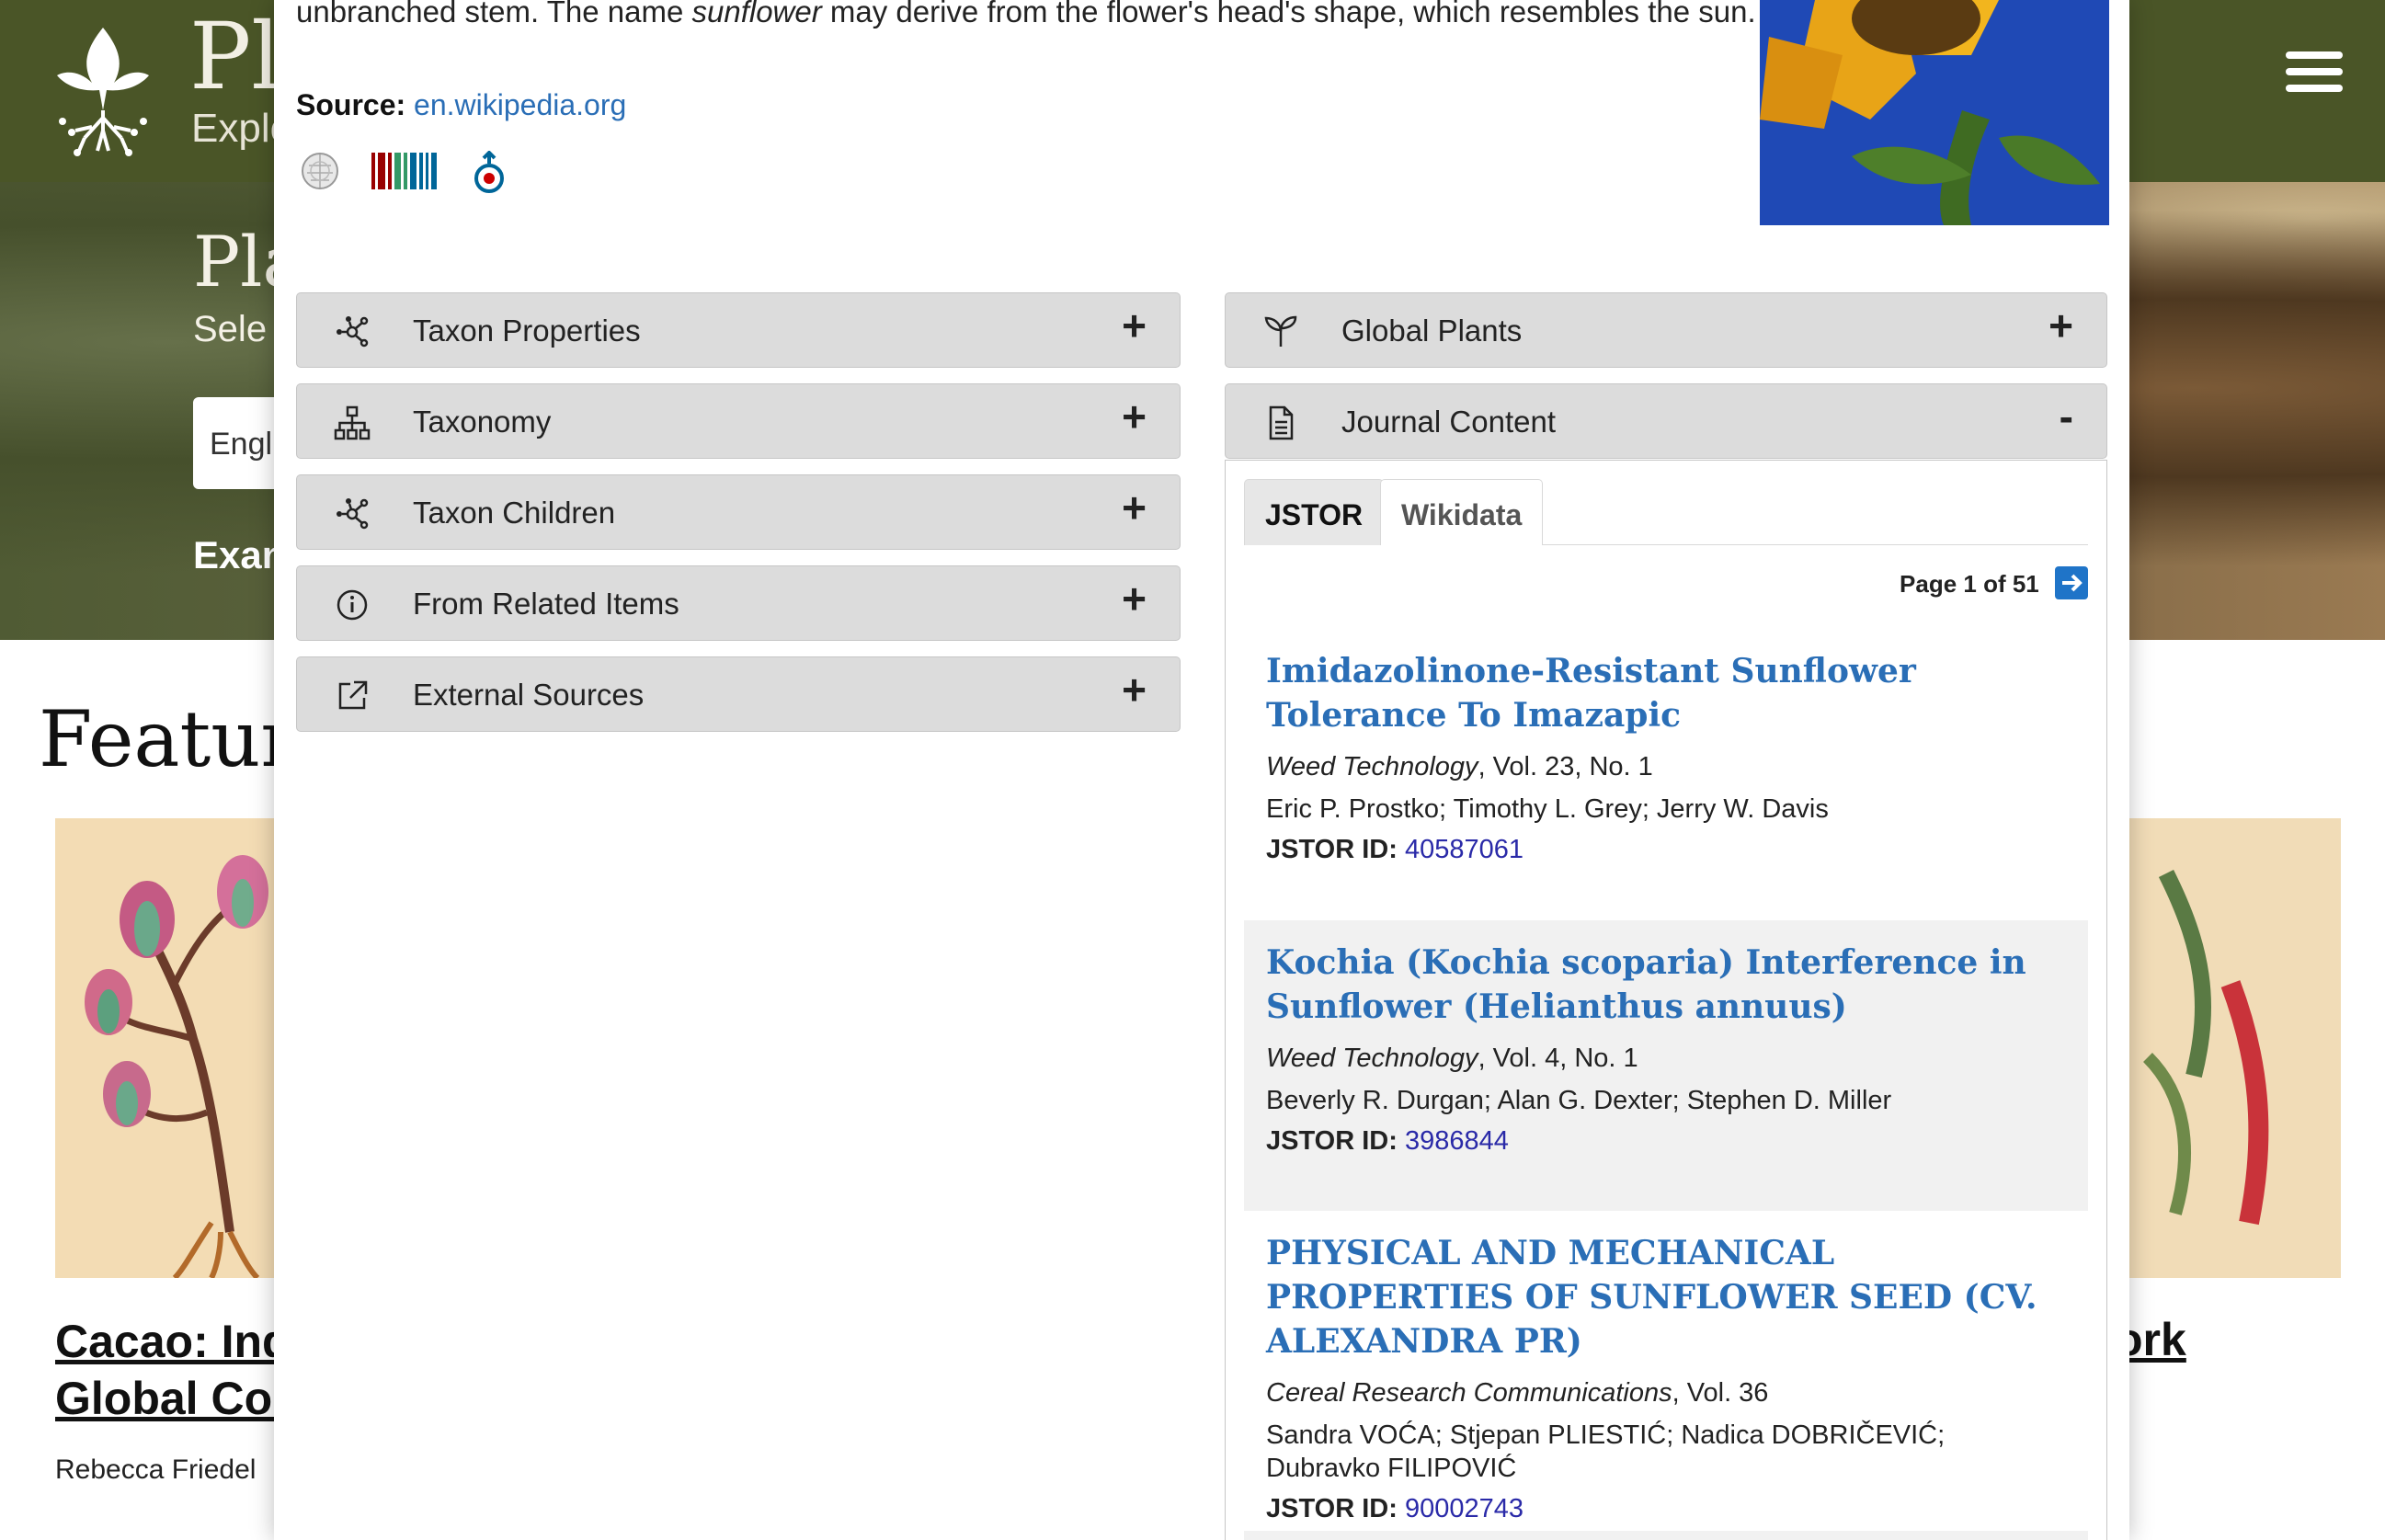  I want to click on wikidata-icon, so click(404, 171).